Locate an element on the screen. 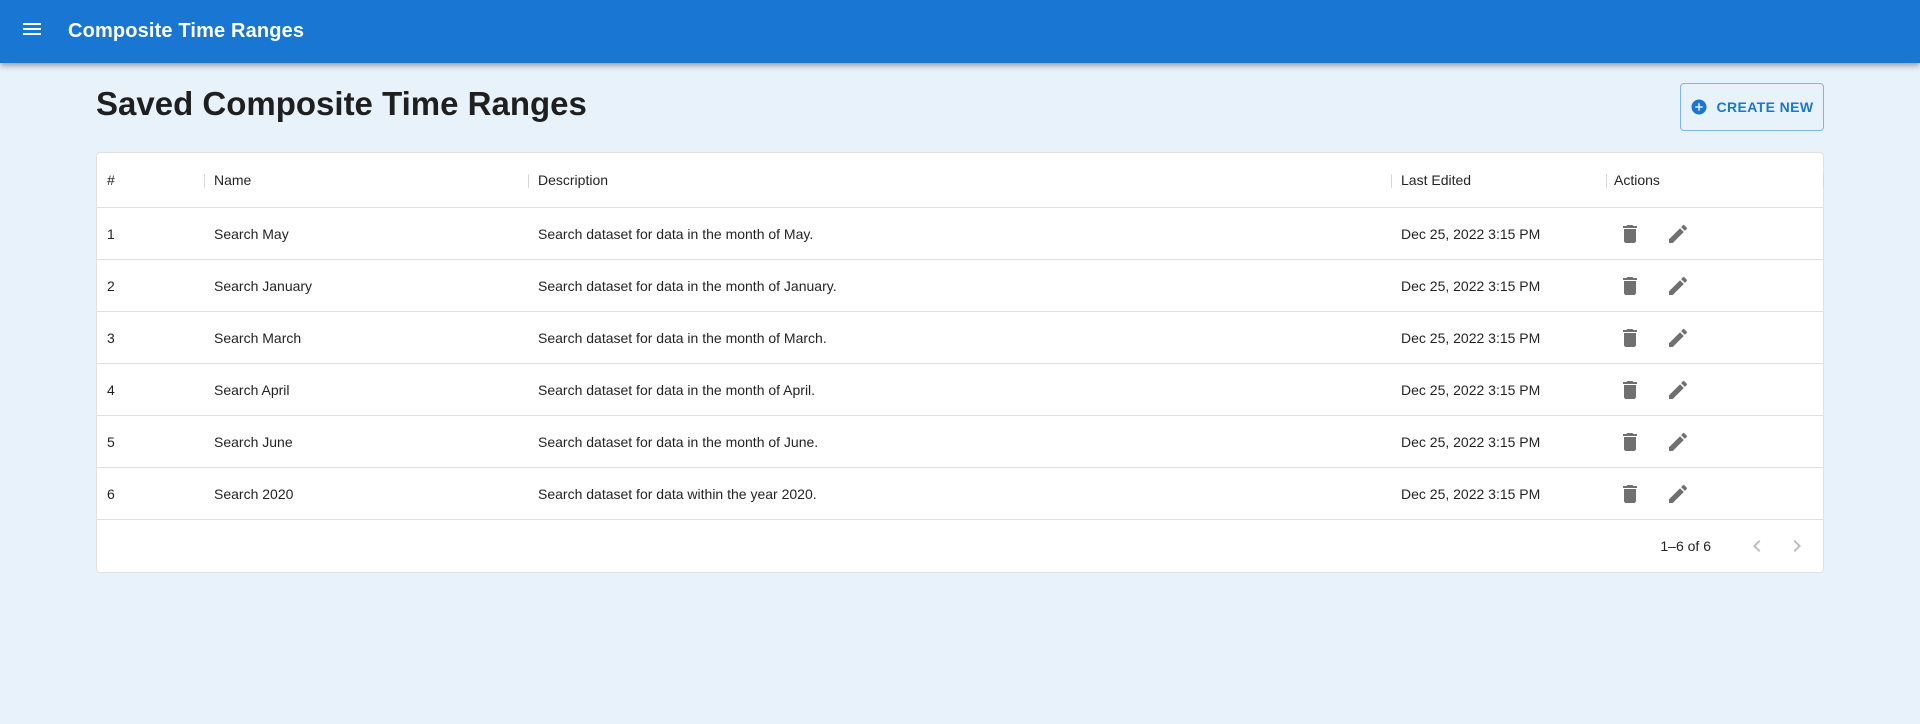 The height and width of the screenshot is (724, 1920). row-name: Search May is located at coordinates (251, 233).